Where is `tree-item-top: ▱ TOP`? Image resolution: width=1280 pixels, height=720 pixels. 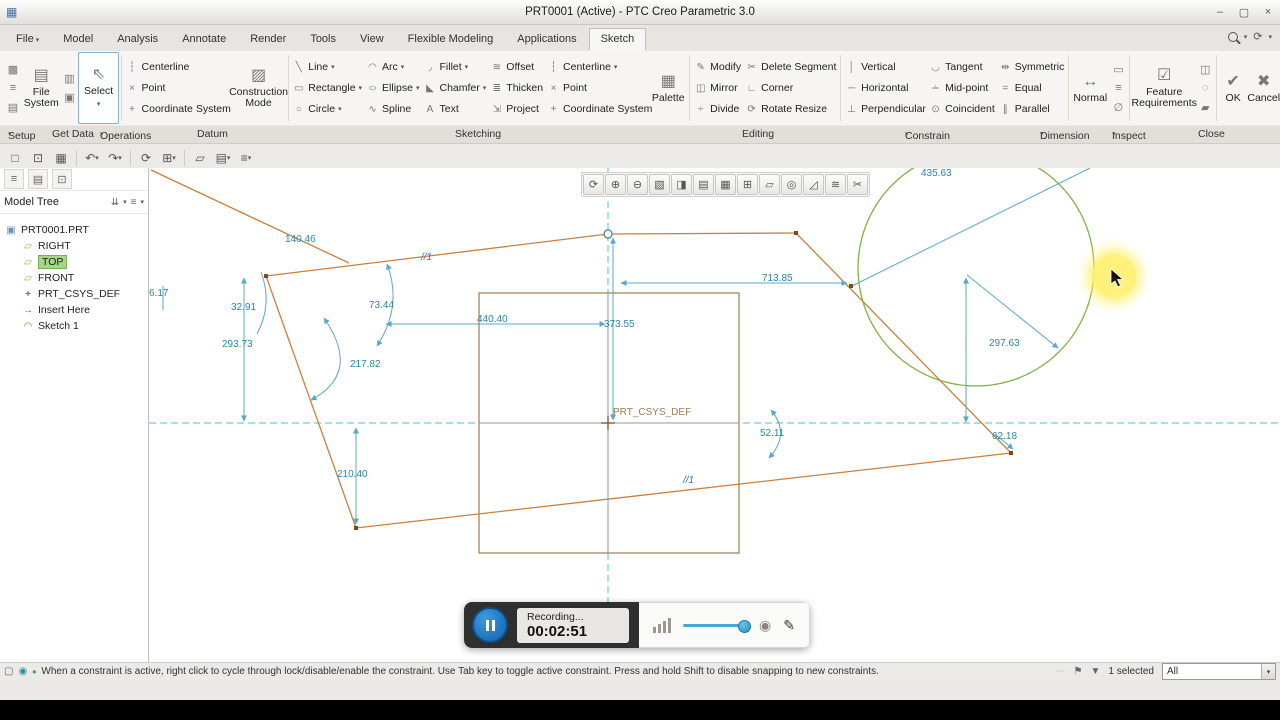 tree-item-top: ▱ TOP is located at coordinates (74, 262).